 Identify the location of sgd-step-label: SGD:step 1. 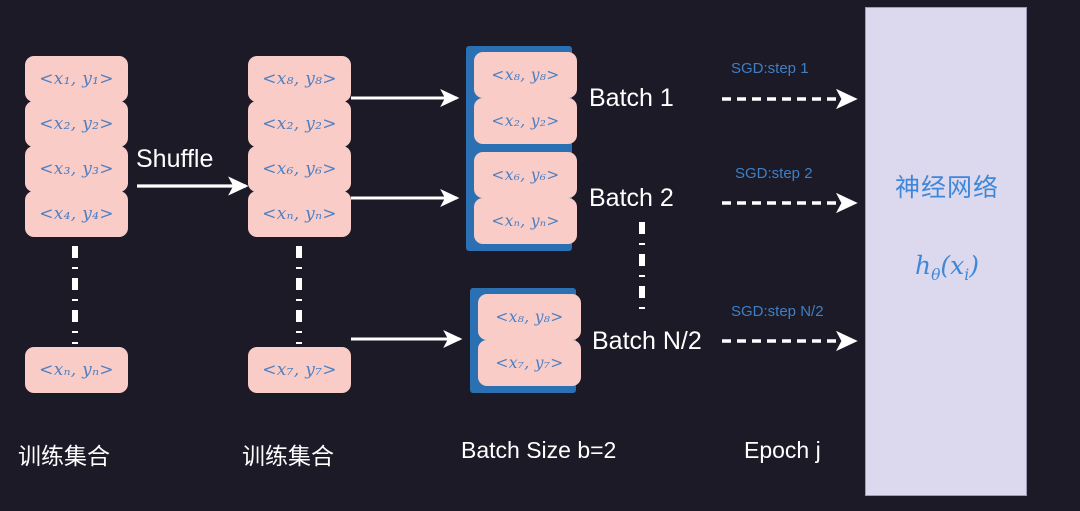
(770, 68).